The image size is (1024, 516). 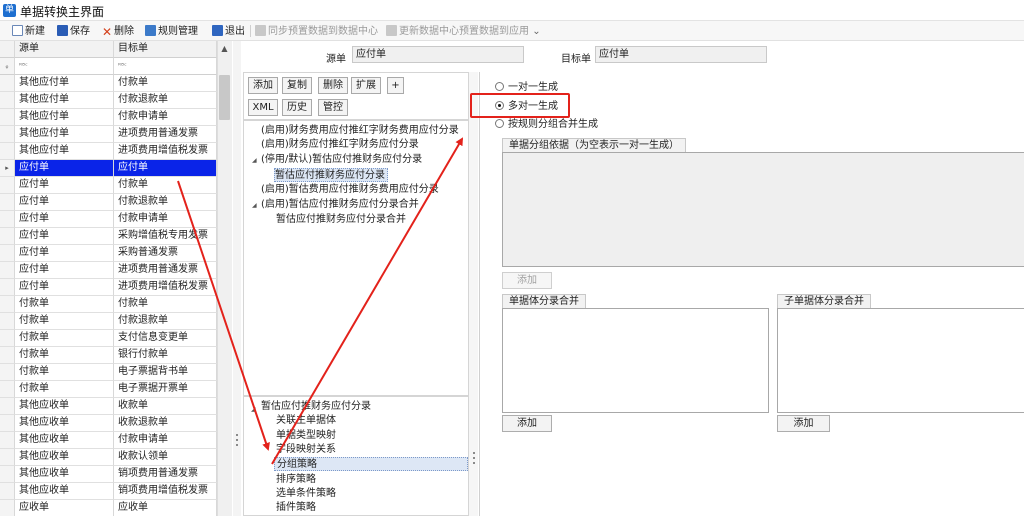 I want to click on group-basis-add-button: 添加, so click(x=527, y=280).